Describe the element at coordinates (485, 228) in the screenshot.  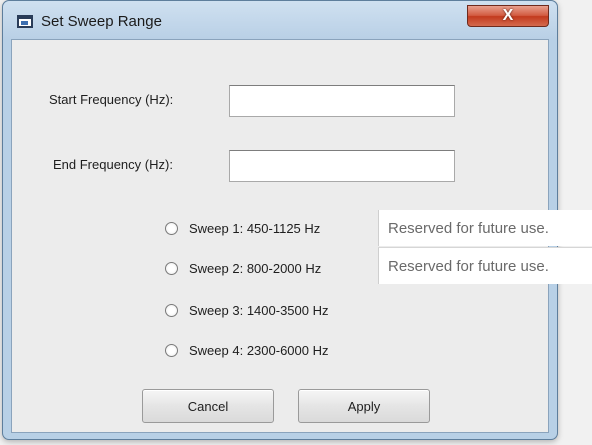
I see `reserved-callout-sweep-1: Reserved for future use.` at that location.